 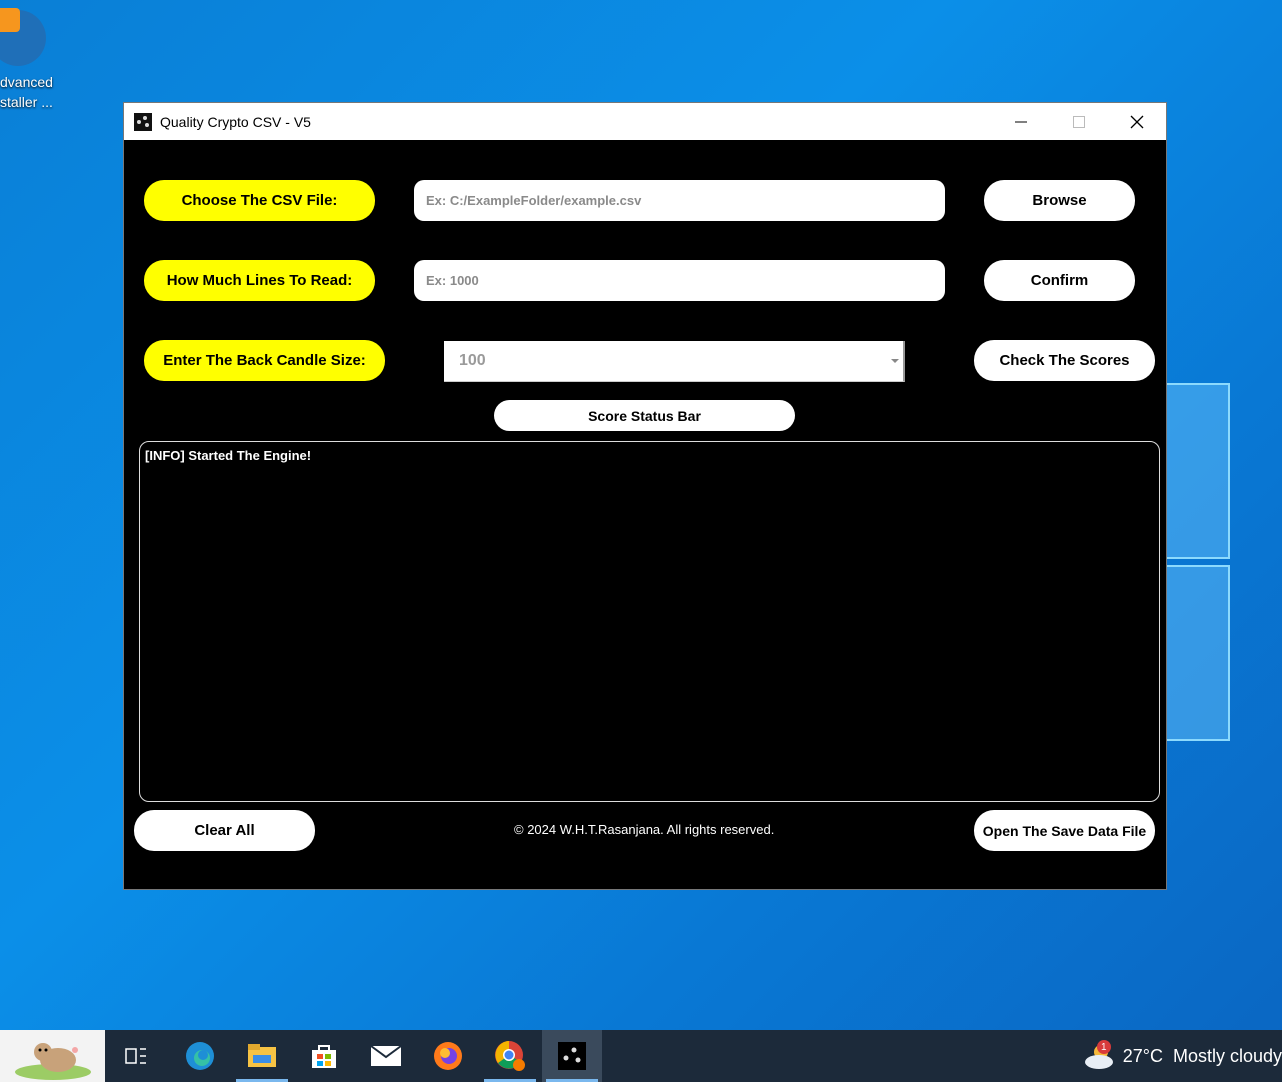 I want to click on title-bar: Quality Crypto CSV - V5, so click(x=645, y=121).